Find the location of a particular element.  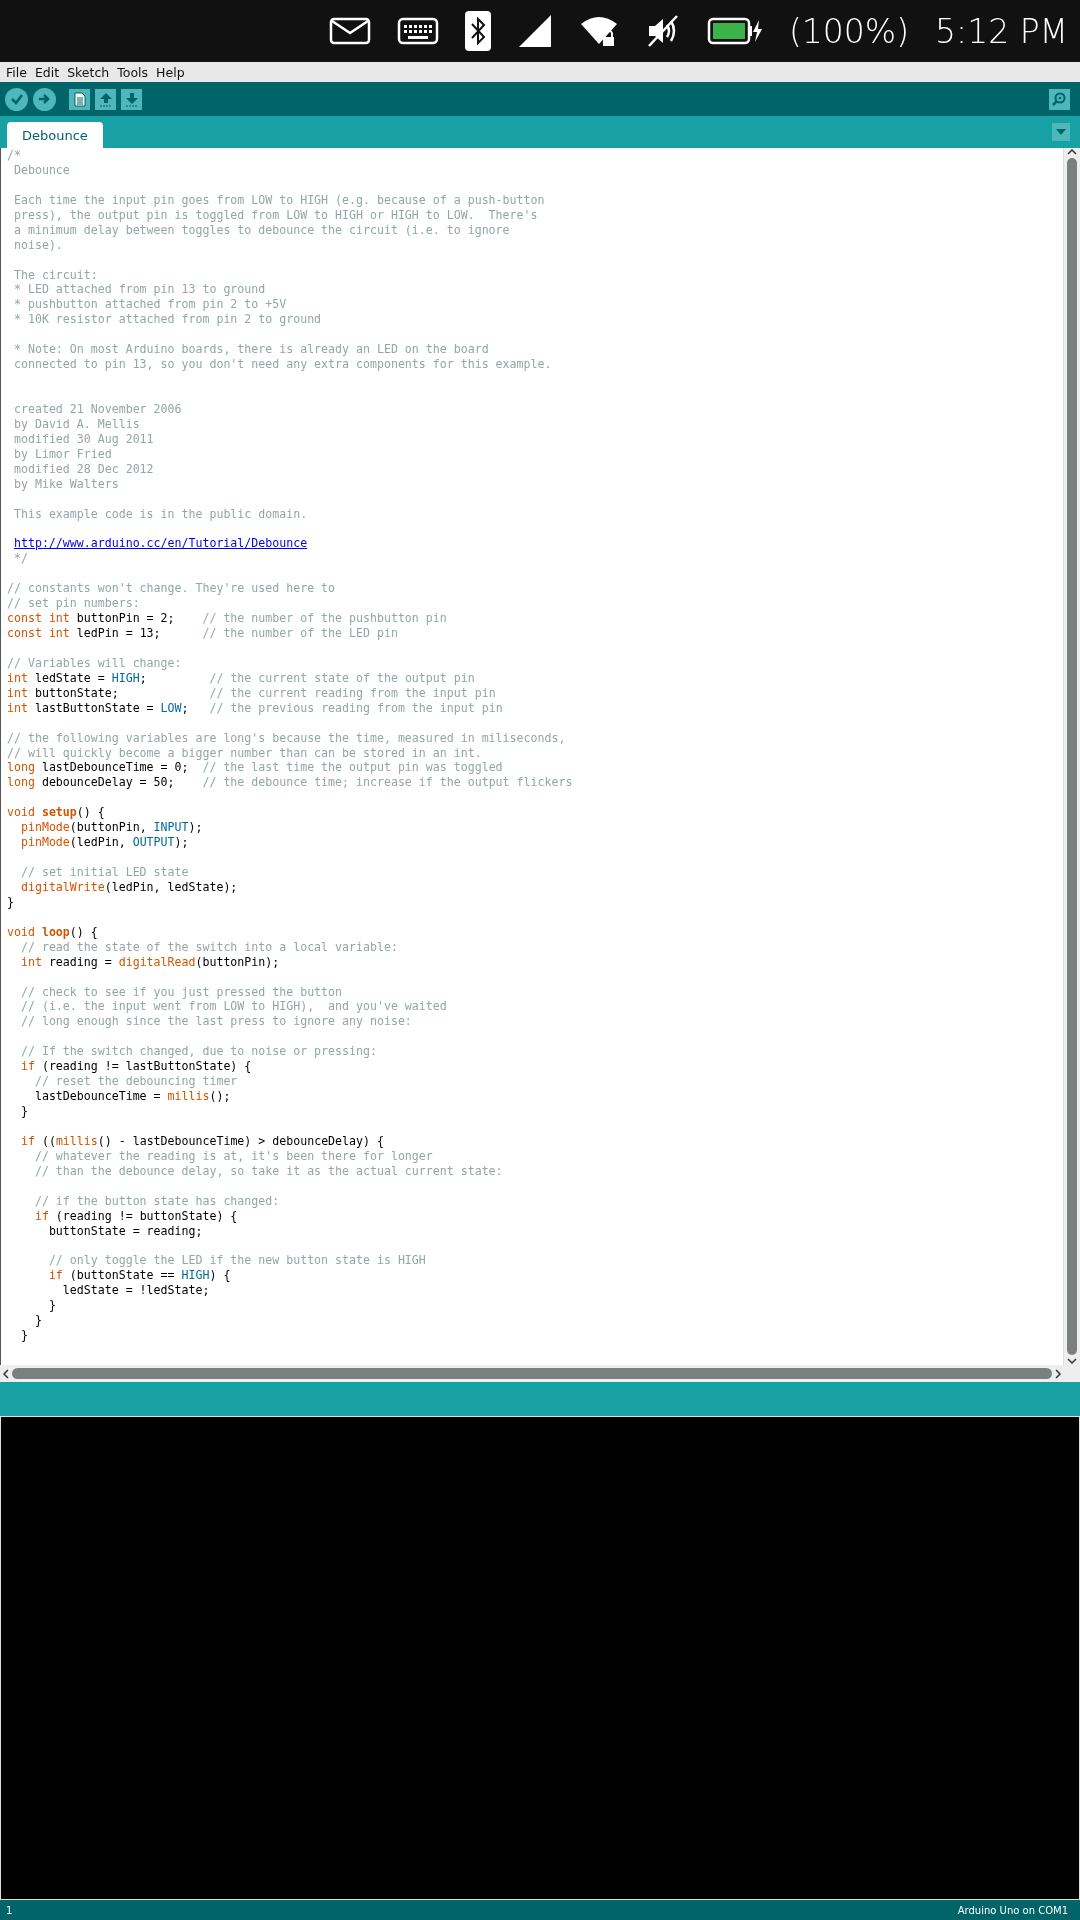

new-file-button is located at coordinates (79, 99).